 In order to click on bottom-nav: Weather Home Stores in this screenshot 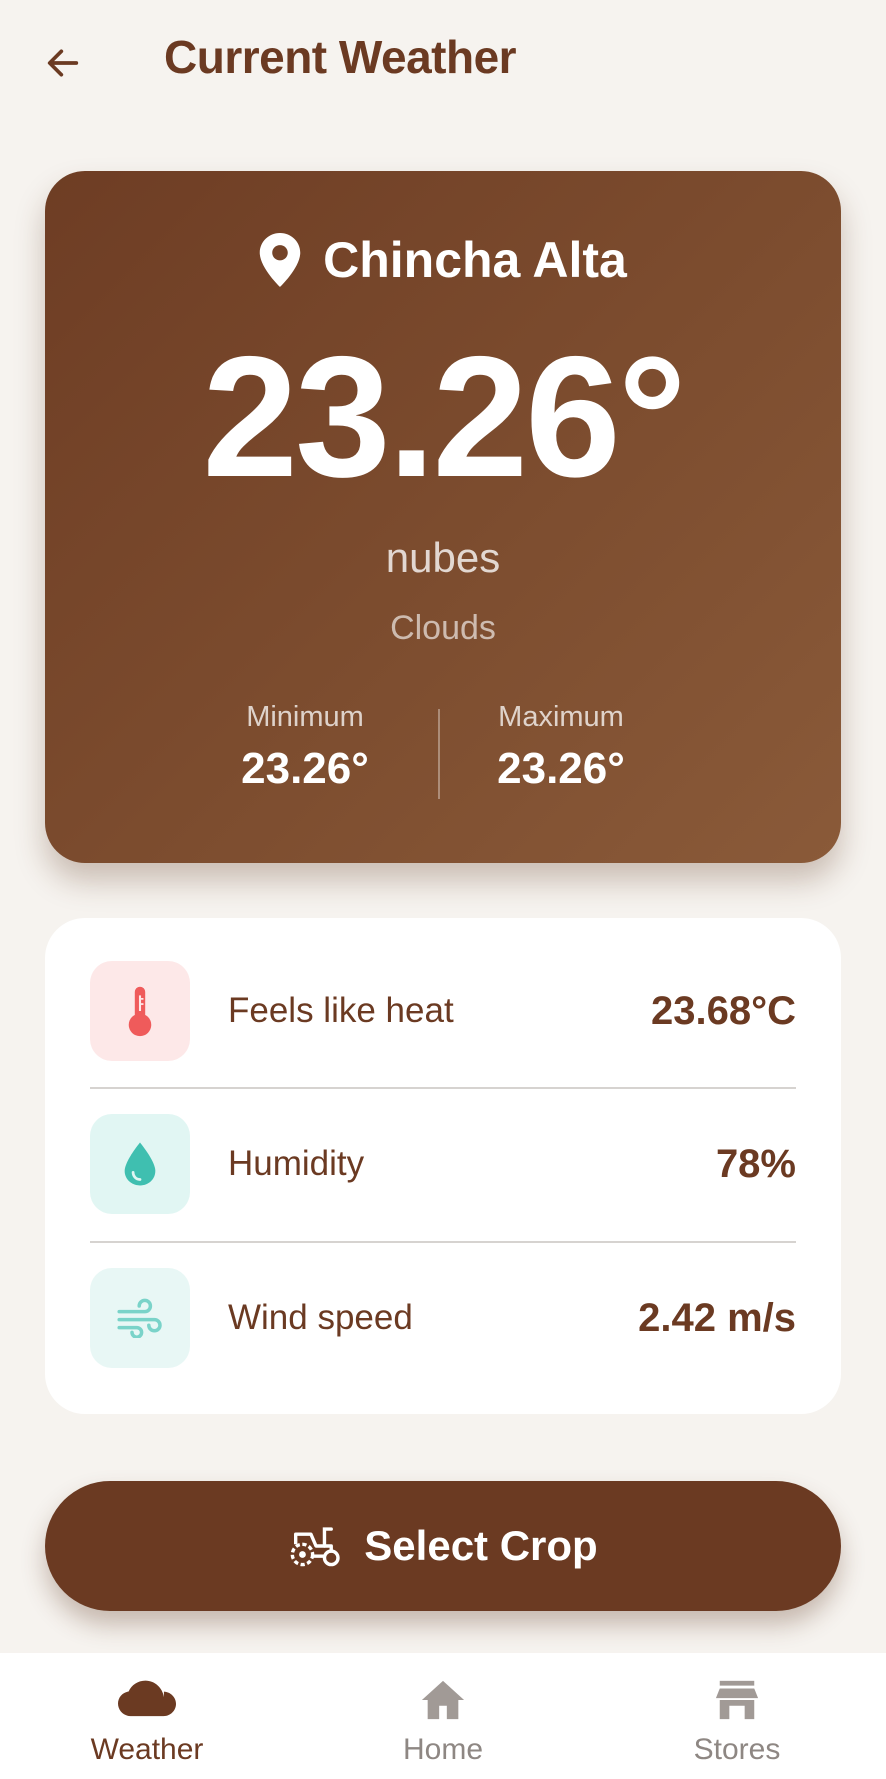, I will do `click(443, 1716)`.